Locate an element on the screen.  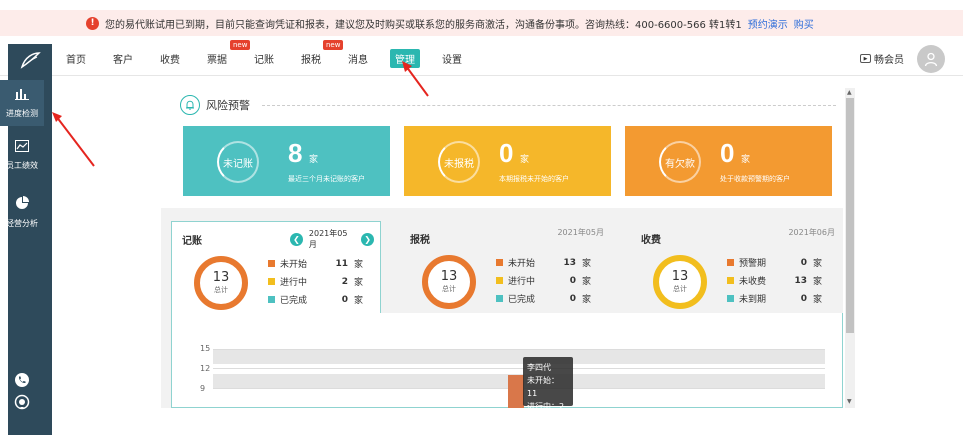
grid-band is located at coordinates (519, 356).